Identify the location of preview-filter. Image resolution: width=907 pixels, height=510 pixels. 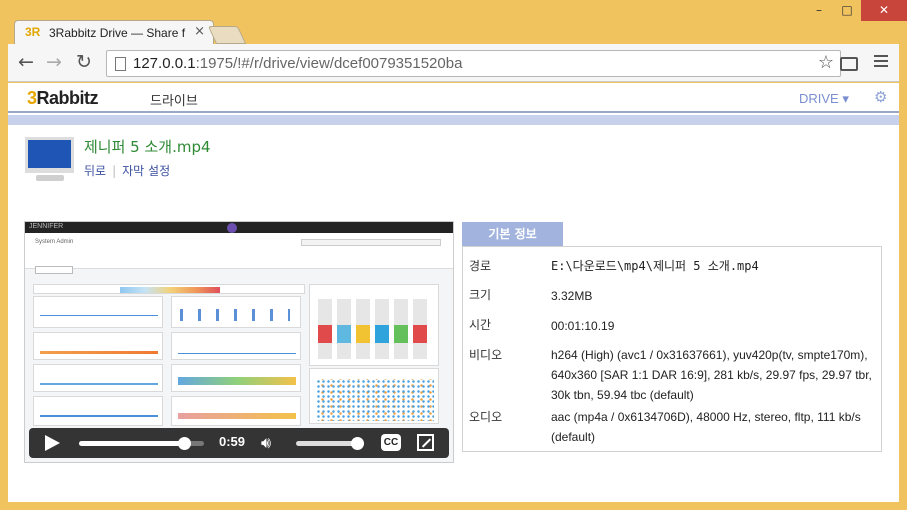
(371, 242).